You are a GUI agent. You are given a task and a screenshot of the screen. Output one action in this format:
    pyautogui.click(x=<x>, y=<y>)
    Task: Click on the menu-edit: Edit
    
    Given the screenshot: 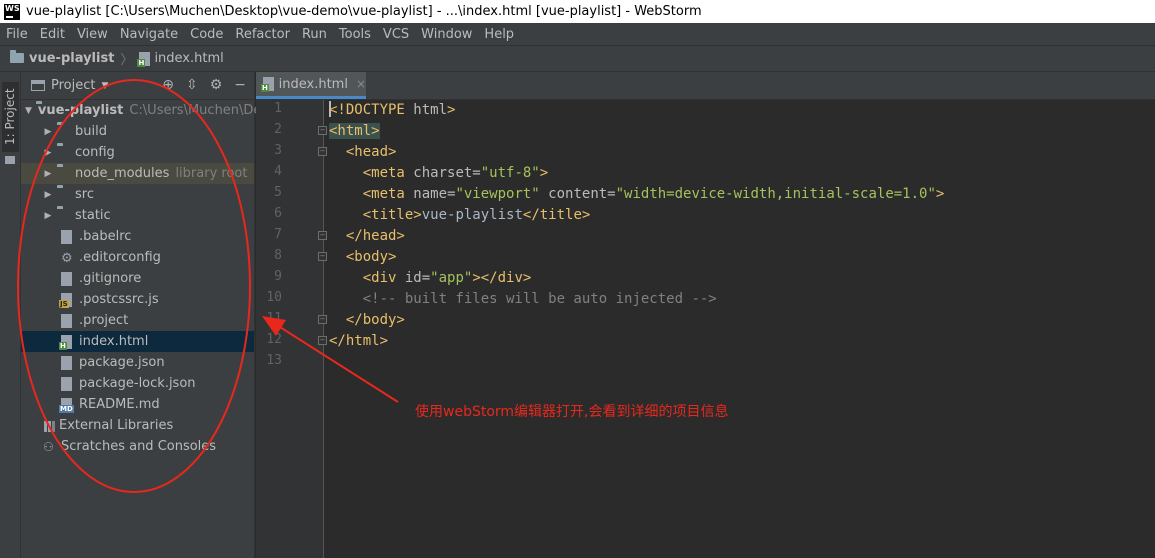 What is the action you would take?
    pyautogui.click(x=52, y=34)
    